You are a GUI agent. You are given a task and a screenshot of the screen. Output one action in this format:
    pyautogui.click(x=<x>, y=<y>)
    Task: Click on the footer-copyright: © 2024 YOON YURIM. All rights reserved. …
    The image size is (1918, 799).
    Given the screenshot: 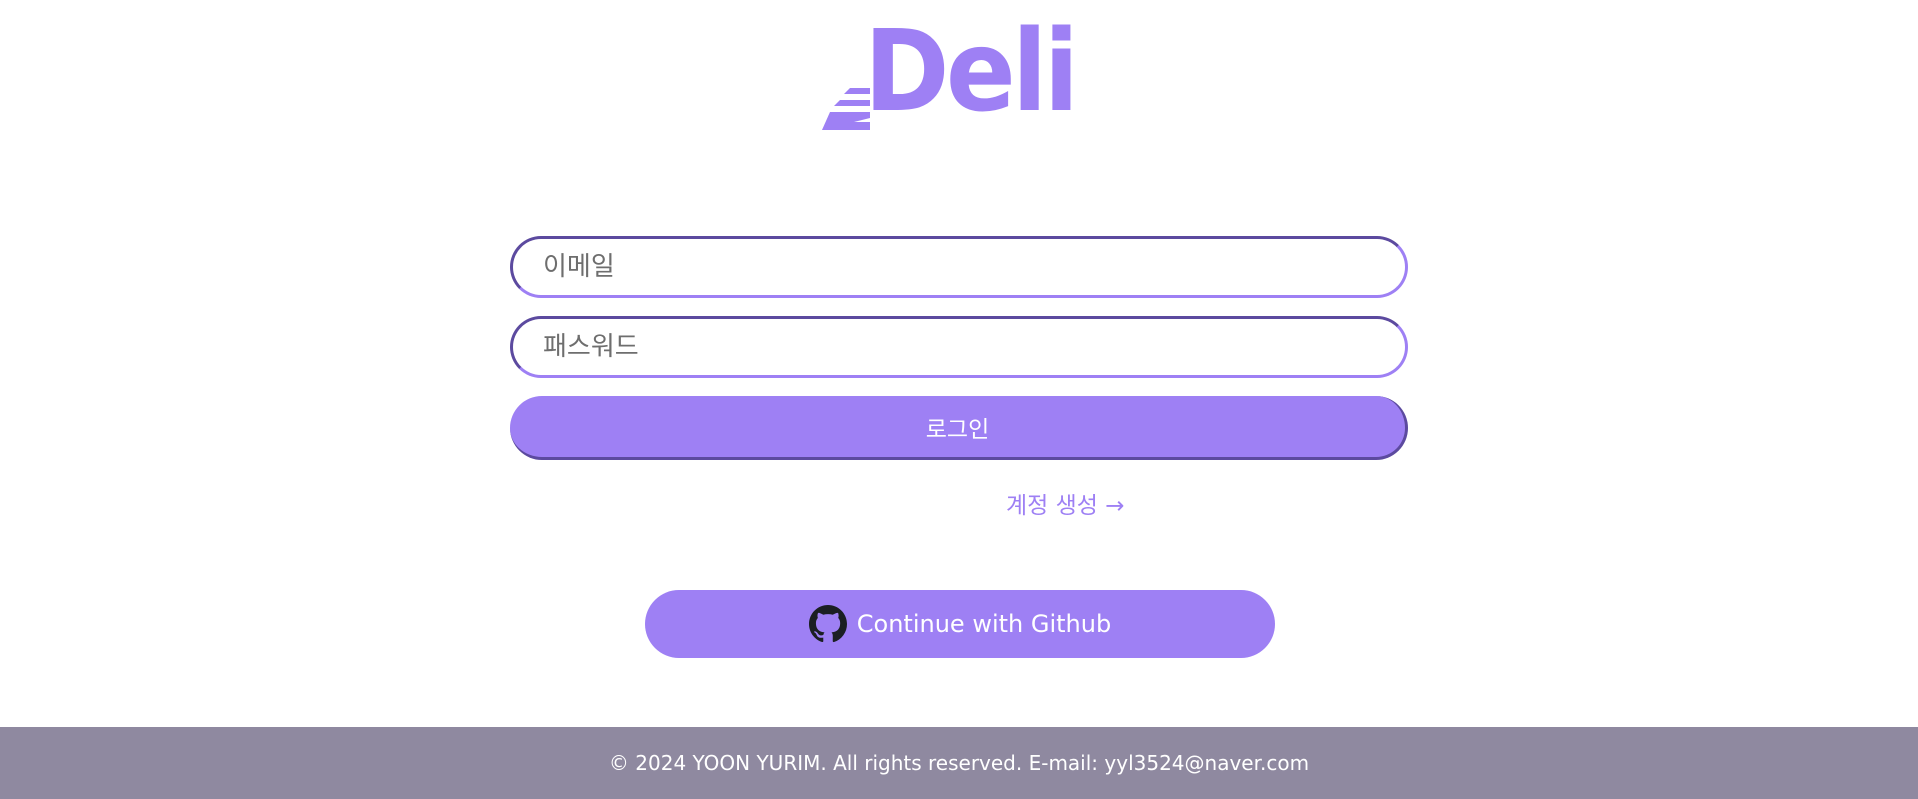 What is the action you would take?
    pyautogui.click(x=959, y=763)
    